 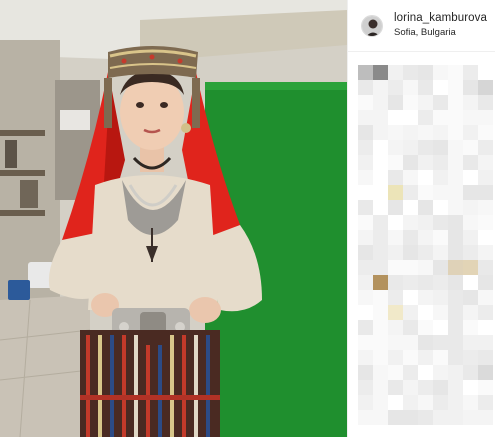 I want to click on username-link: lorina_kamburova, so click(x=440, y=19).